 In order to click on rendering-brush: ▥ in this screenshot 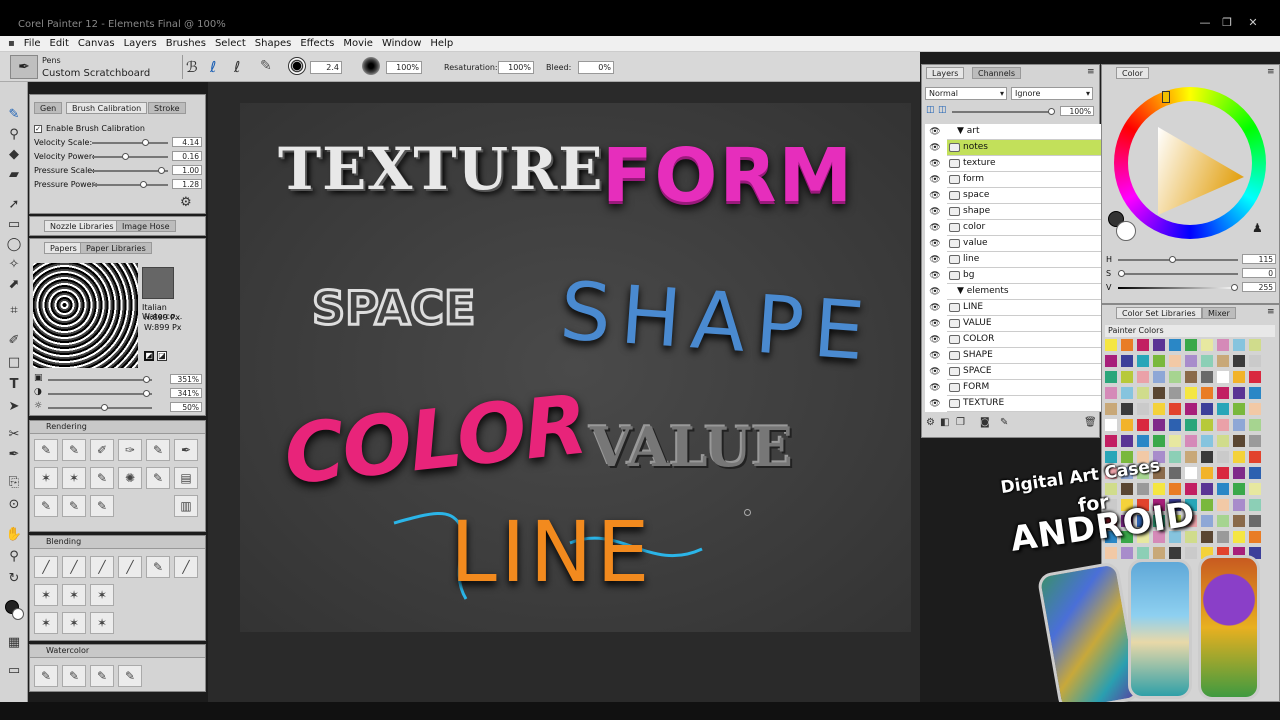, I will do `click(186, 506)`.